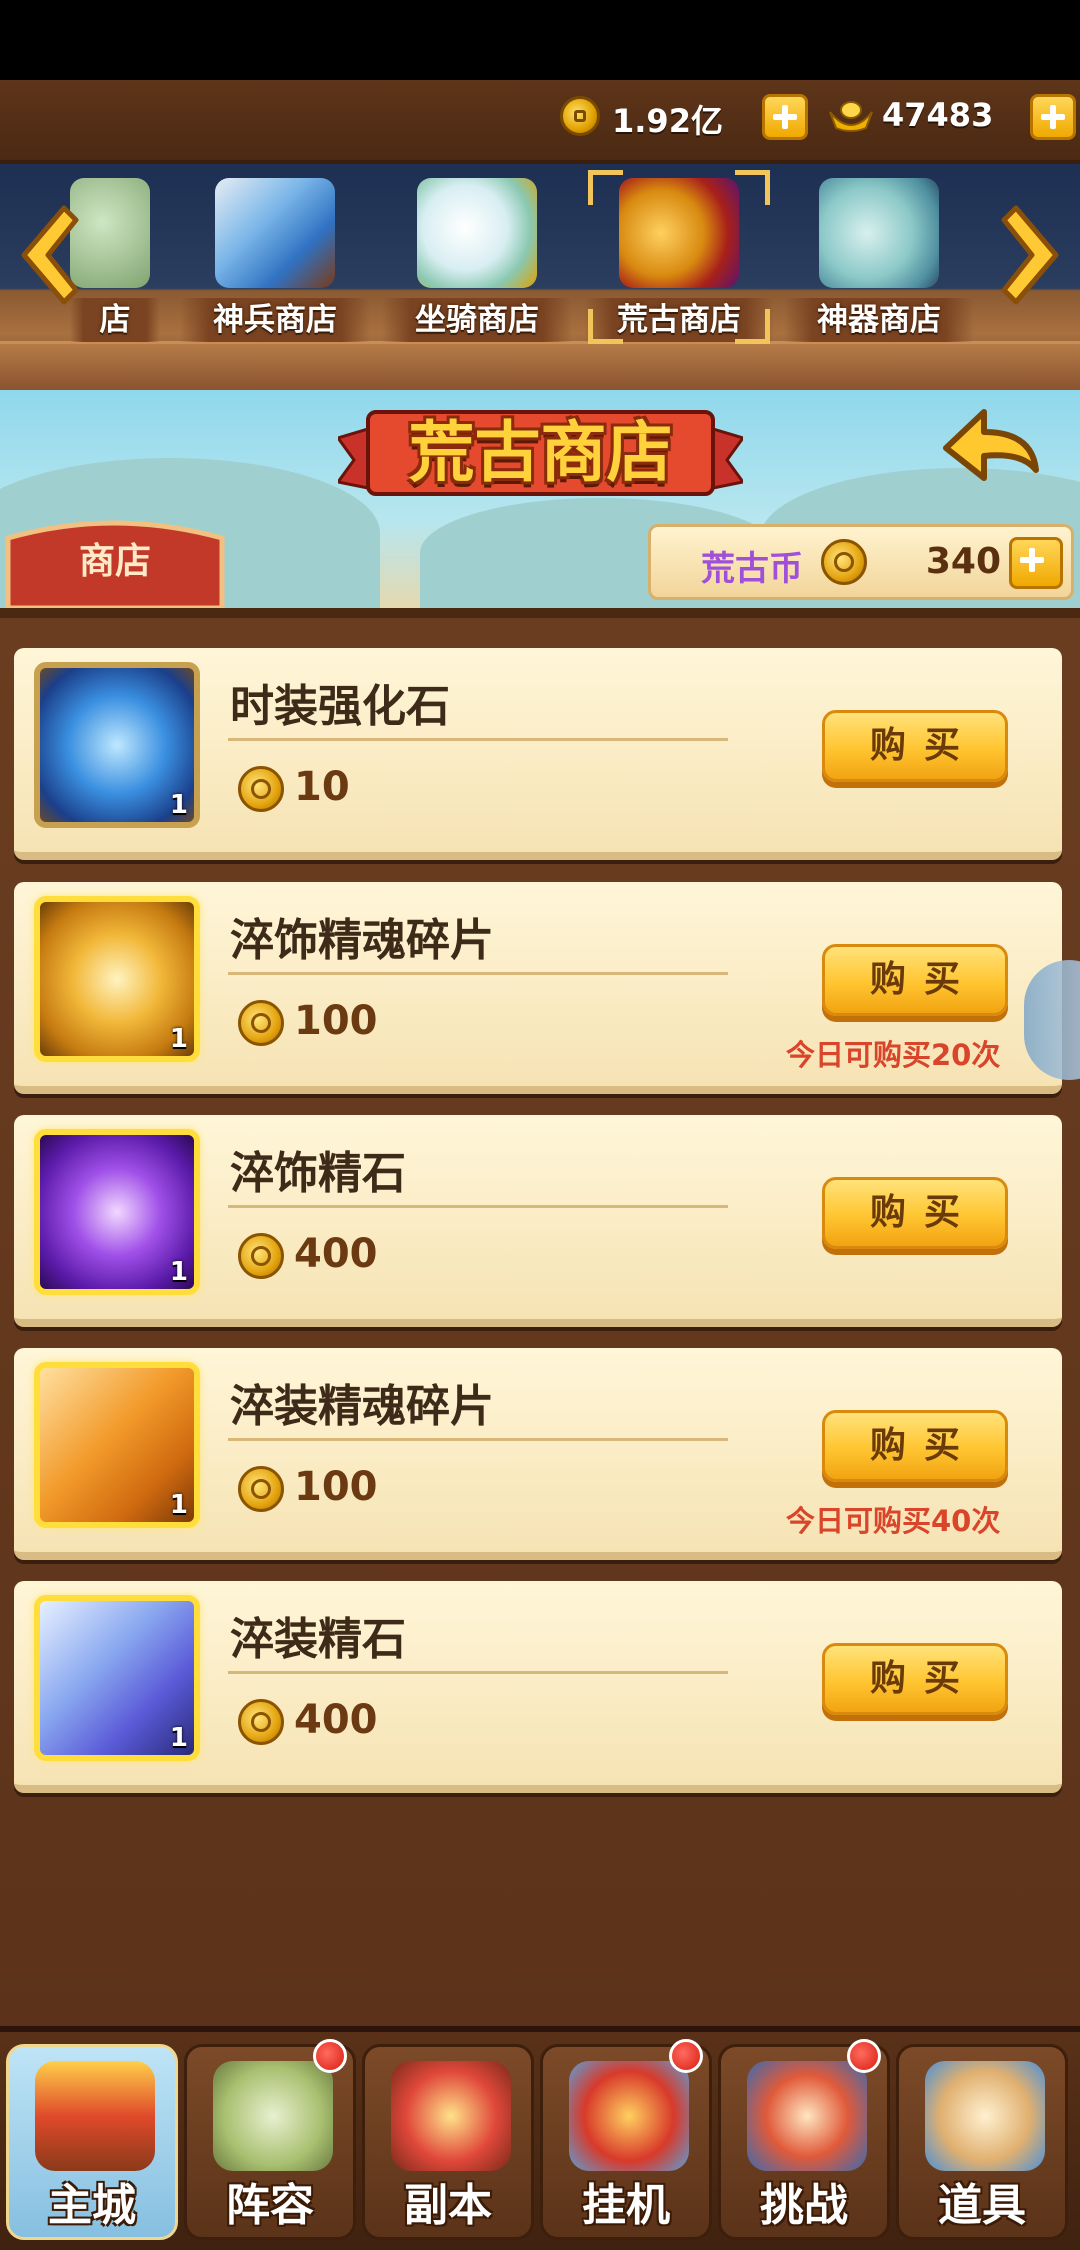 The image size is (1080, 2250). I want to click on scroll-left-arrow-icon, so click(47, 255).